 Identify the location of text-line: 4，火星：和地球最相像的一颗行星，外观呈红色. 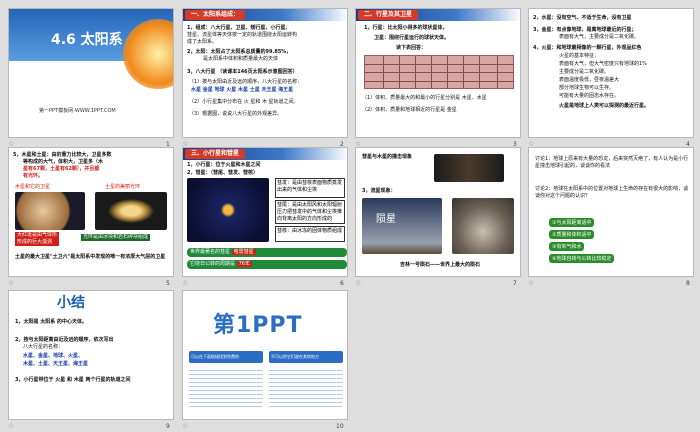
(587, 48).